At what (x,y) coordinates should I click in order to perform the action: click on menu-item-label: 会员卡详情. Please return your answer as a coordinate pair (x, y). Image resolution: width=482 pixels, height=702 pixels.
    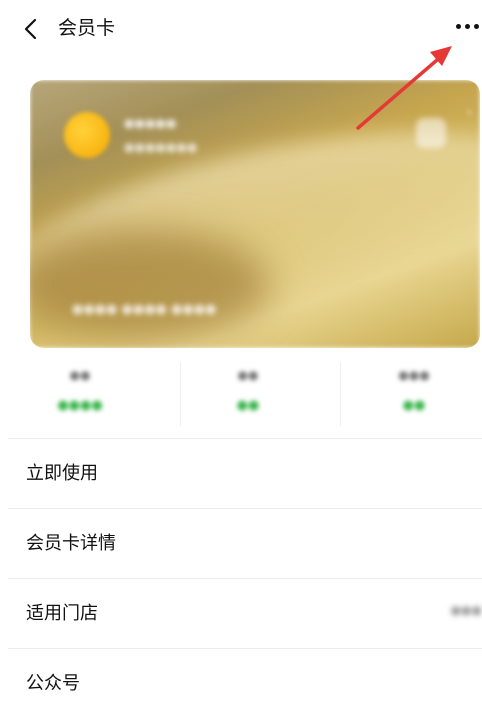
    Looking at the image, I should click on (71, 543).